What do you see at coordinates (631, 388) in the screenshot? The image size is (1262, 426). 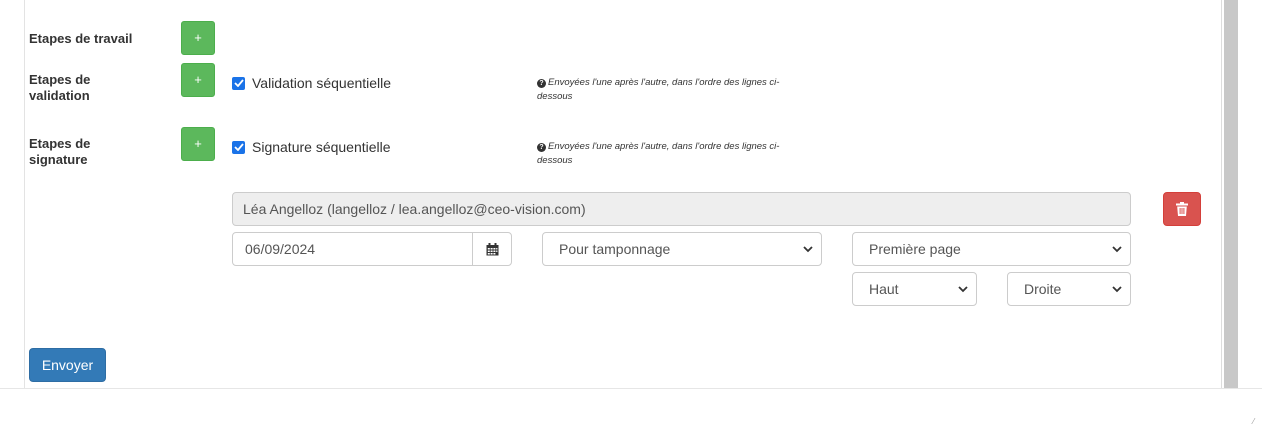 I see `divider` at bounding box center [631, 388].